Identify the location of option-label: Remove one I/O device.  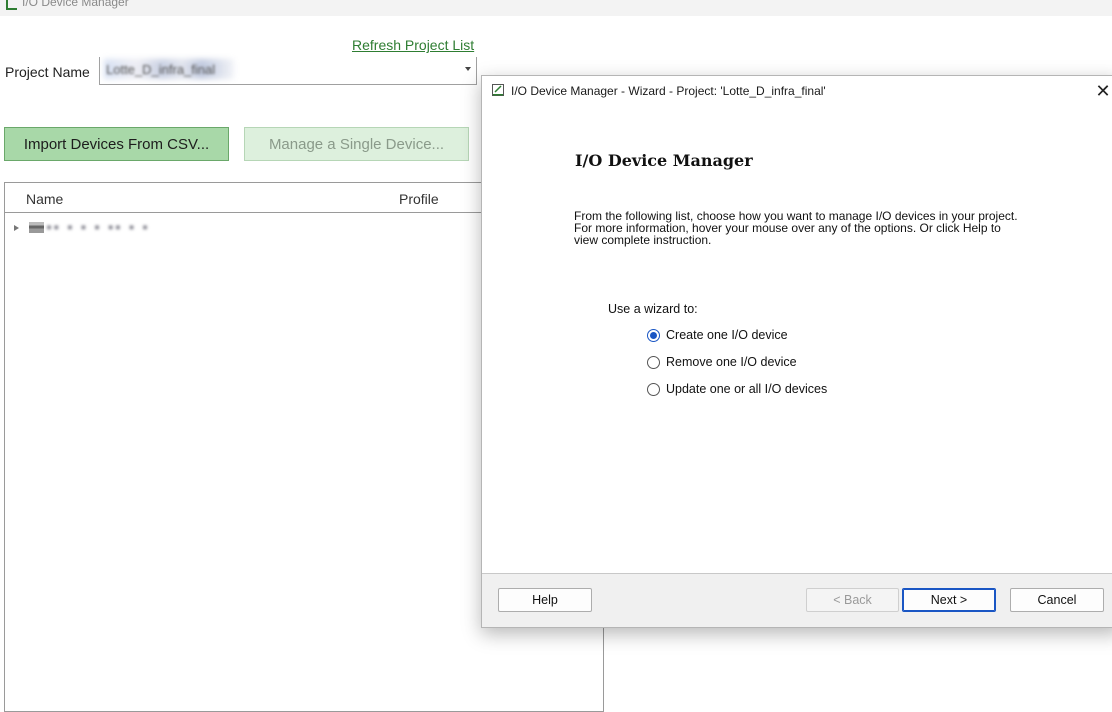
(731, 362).